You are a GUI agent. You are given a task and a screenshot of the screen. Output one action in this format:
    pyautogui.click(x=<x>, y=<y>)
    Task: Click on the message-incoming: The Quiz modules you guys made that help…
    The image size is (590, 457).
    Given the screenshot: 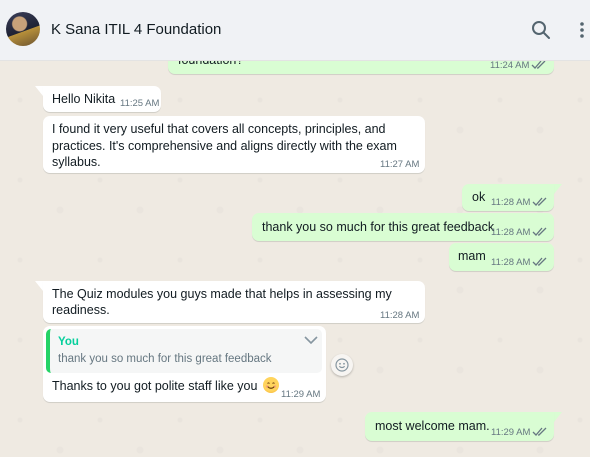 What is the action you would take?
    pyautogui.click(x=234, y=302)
    